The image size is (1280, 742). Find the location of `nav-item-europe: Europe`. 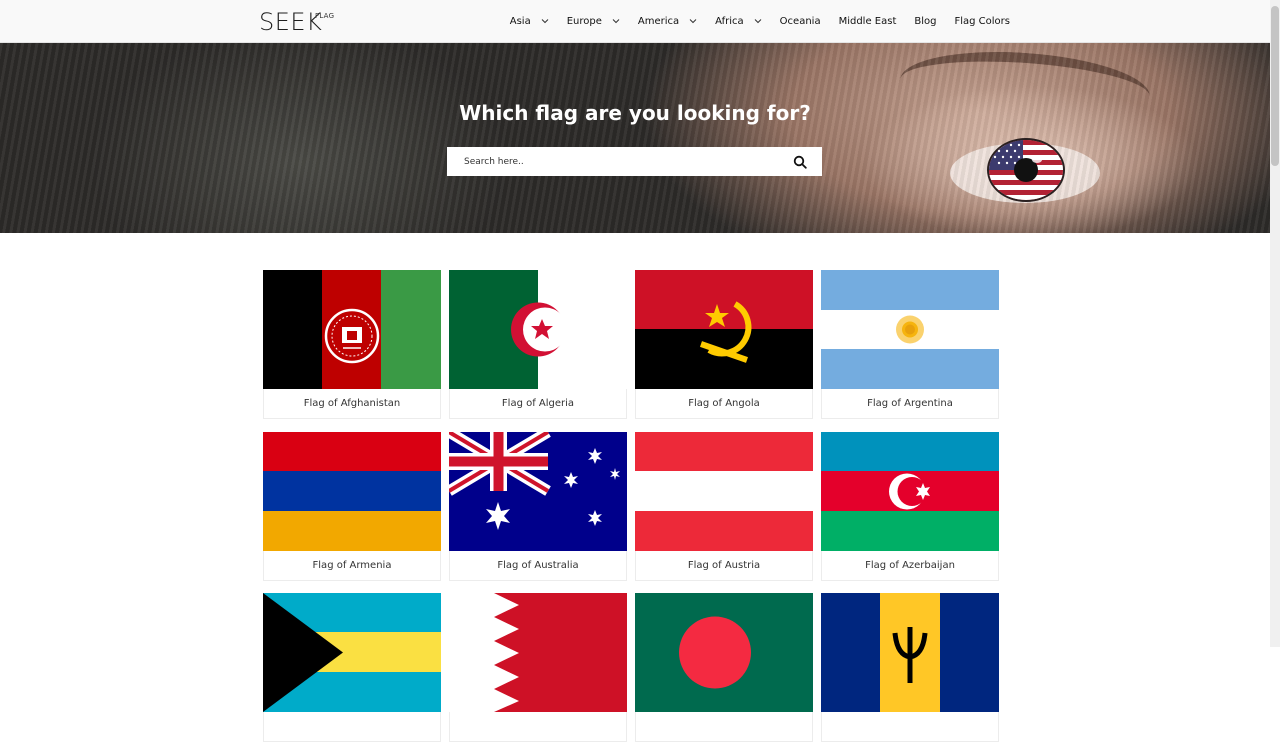

nav-item-europe: Europe is located at coordinates (593, 21).